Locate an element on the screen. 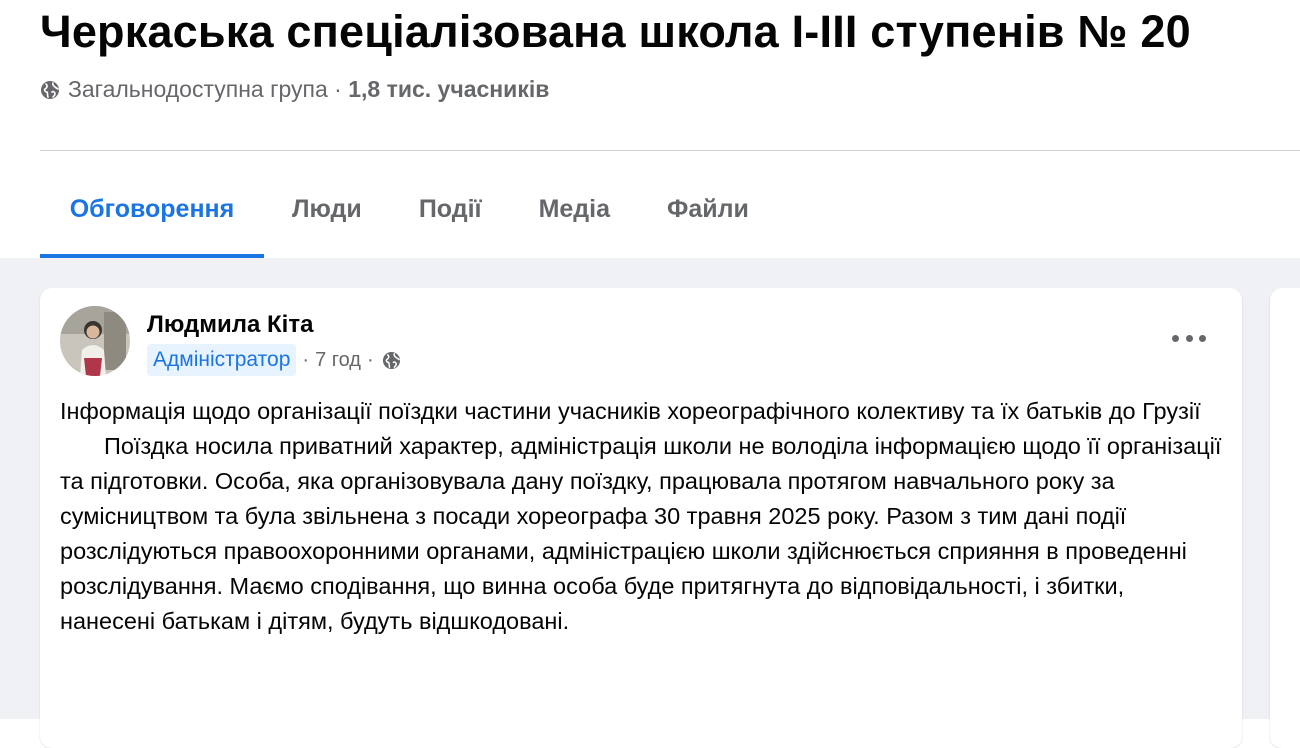  more-options-icon is located at coordinates (1189, 338).